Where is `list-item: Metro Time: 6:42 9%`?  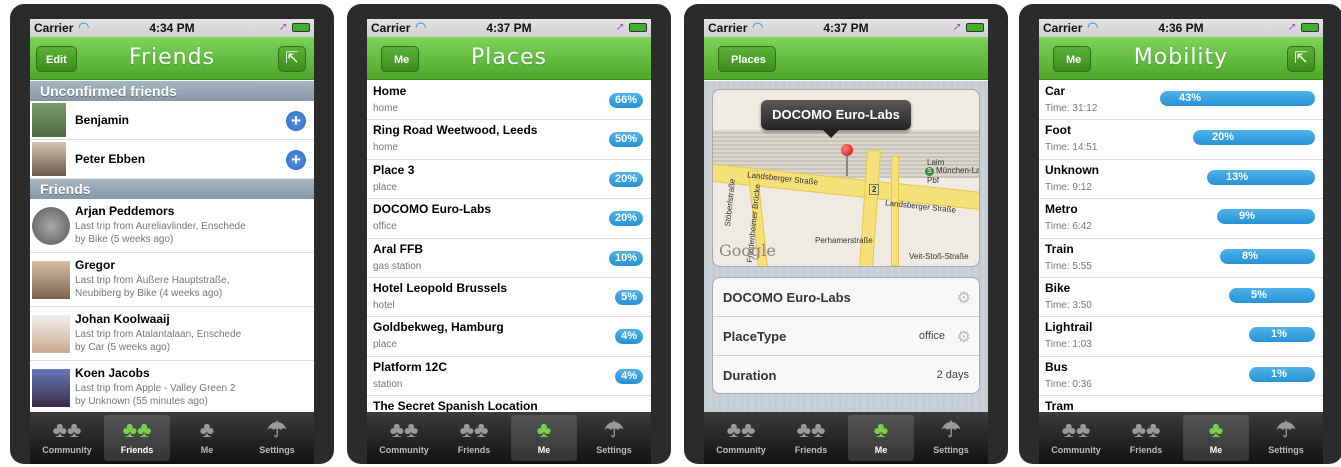 list-item: Metro Time: 6:42 9% is located at coordinates (1181, 219).